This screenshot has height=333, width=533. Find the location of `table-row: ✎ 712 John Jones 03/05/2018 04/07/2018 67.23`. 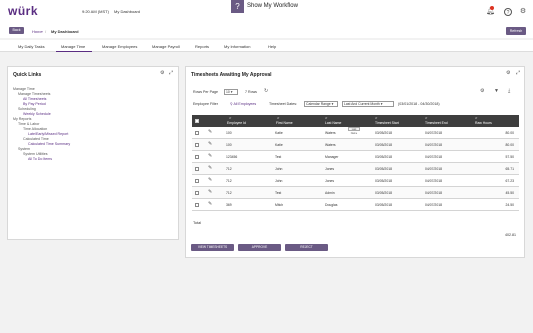

table-row: ✎ 712 John Jones 03/05/2018 04/07/2018 67.23 is located at coordinates (355, 181).